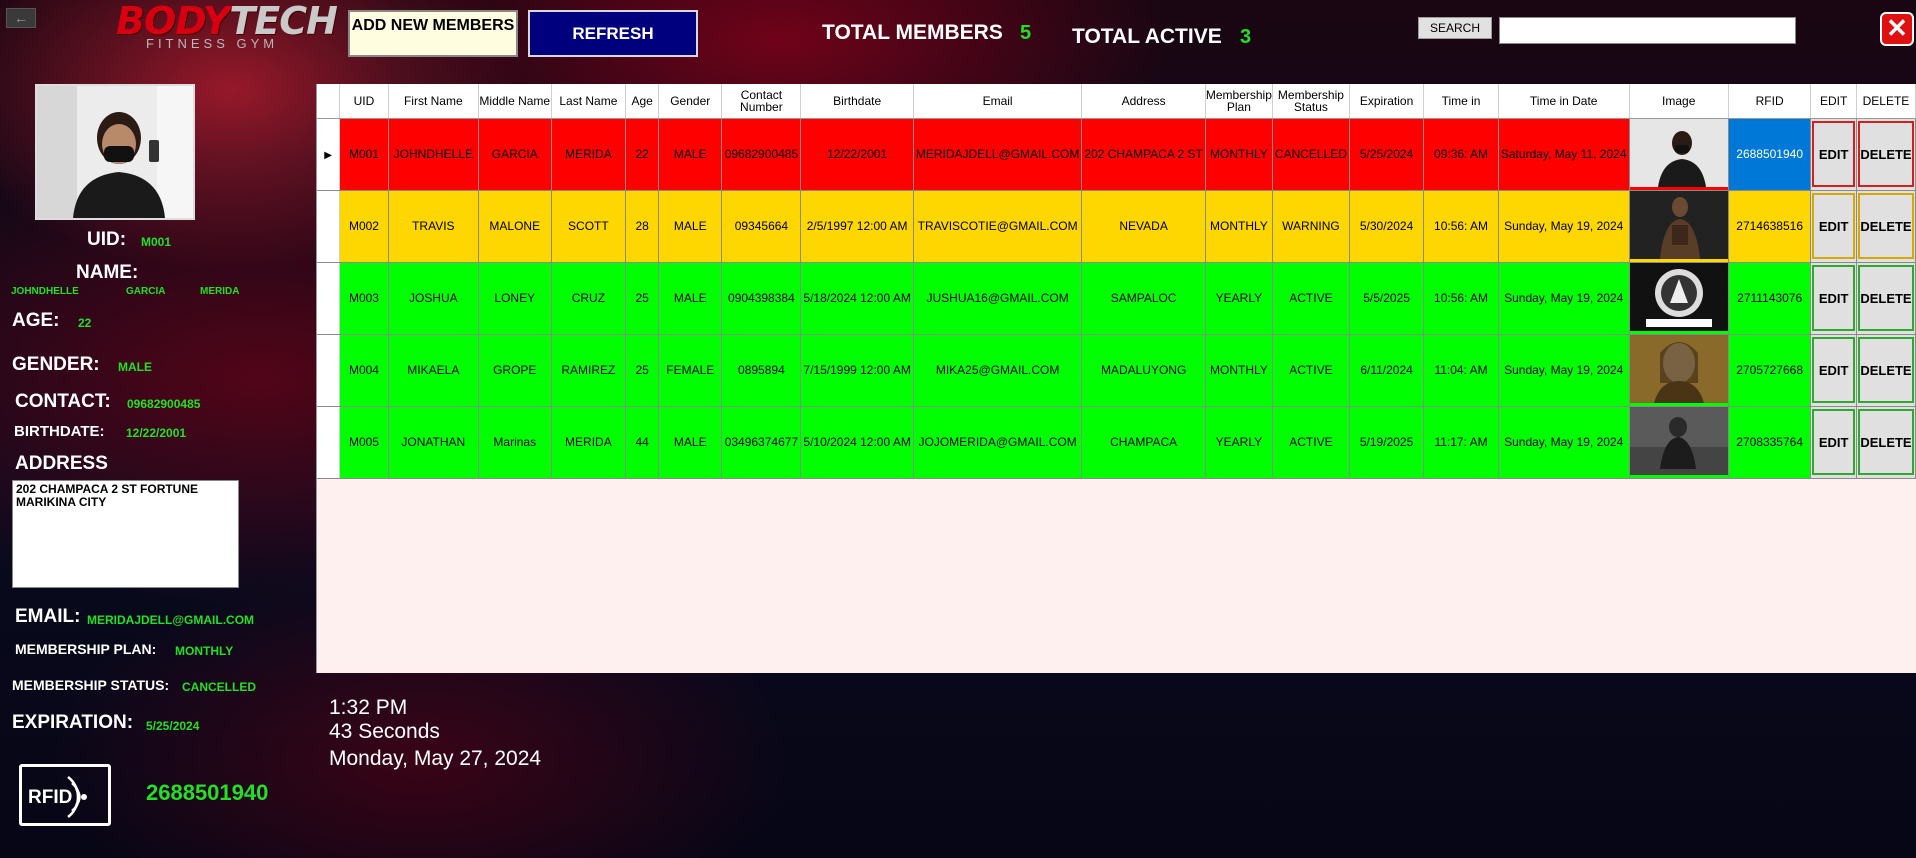  I want to click on cell-time_in: 09:36: AM, so click(1461, 154).